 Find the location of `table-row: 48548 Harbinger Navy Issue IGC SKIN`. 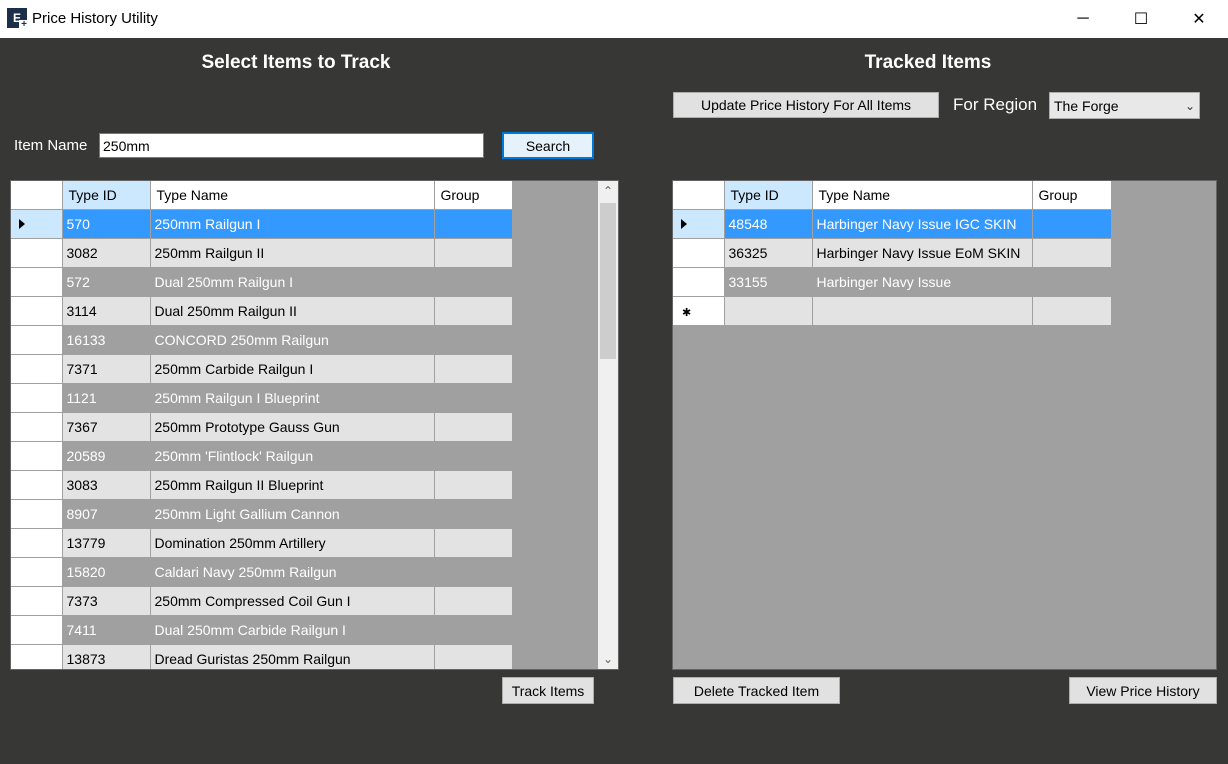

table-row: 48548 Harbinger Navy Issue IGC SKIN is located at coordinates (892, 224).